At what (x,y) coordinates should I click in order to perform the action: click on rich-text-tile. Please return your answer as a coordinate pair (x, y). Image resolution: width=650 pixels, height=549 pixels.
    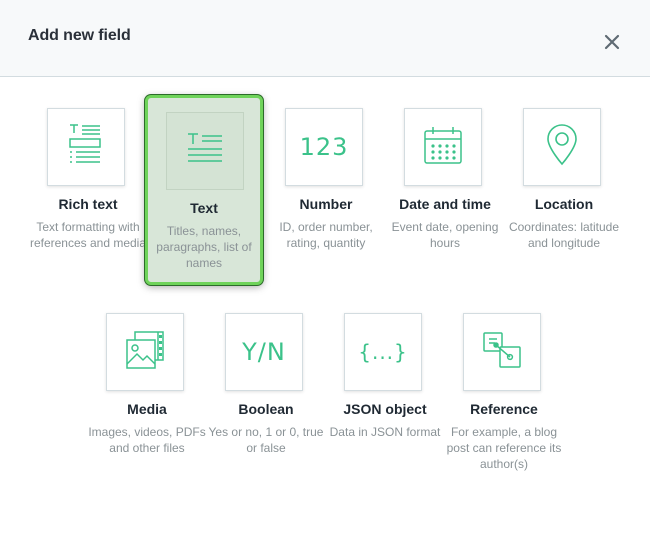
    Looking at the image, I should click on (86, 147).